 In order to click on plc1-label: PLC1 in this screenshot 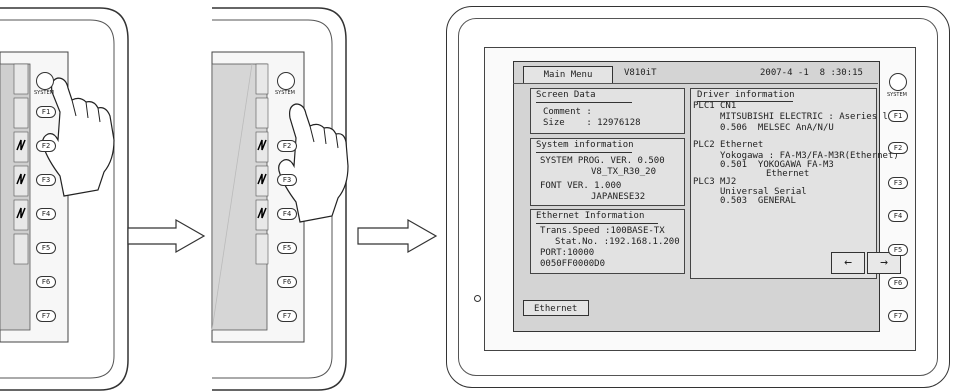, I will do `click(704, 106)`.